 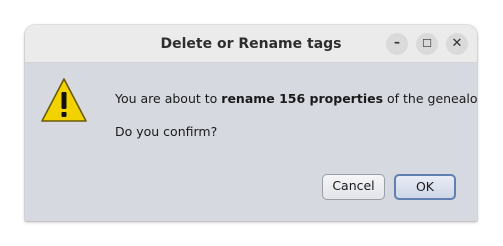 What do you see at coordinates (166, 131) in the screenshot?
I see `dialog-question: Do you confirm?` at bounding box center [166, 131].